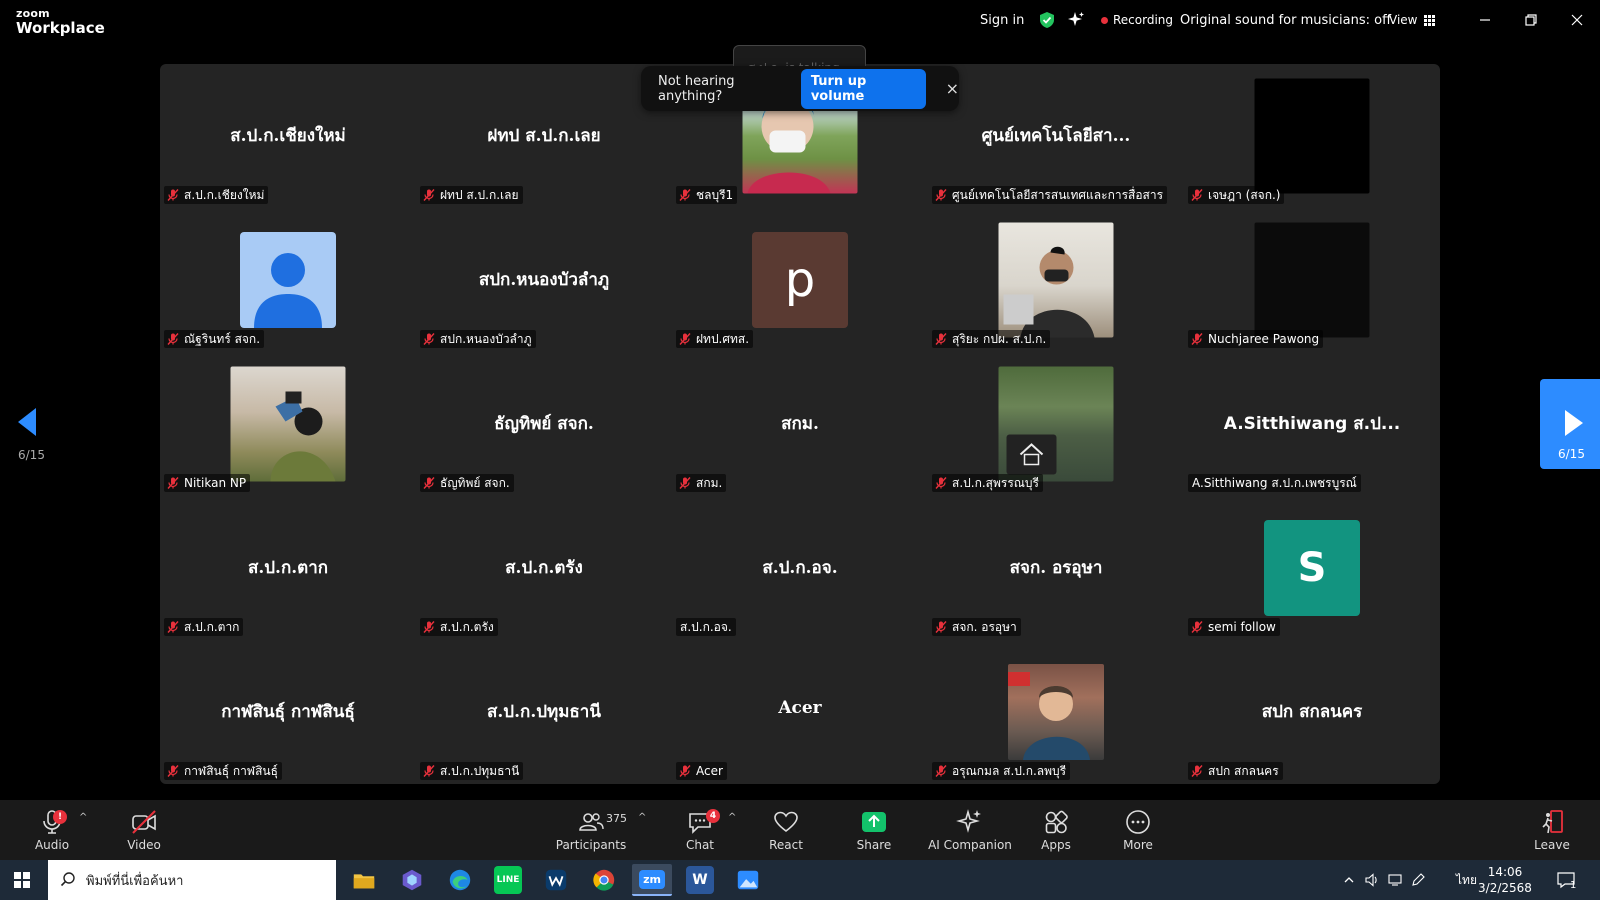 This screenshot has width=1600, height=900. I want to click on participant-tile: ส.ป.ก.เชียงใหม่ ส.ป.ก.เชียงใหม่, so click(288, 136).